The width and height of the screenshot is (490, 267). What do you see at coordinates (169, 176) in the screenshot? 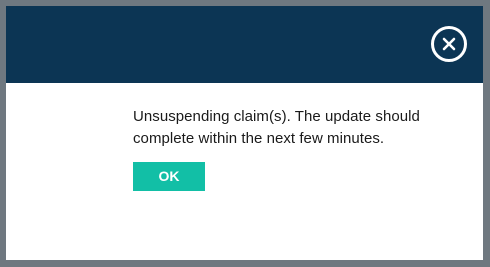
I see `ok-button: OK` at bounding box center [169, 176].